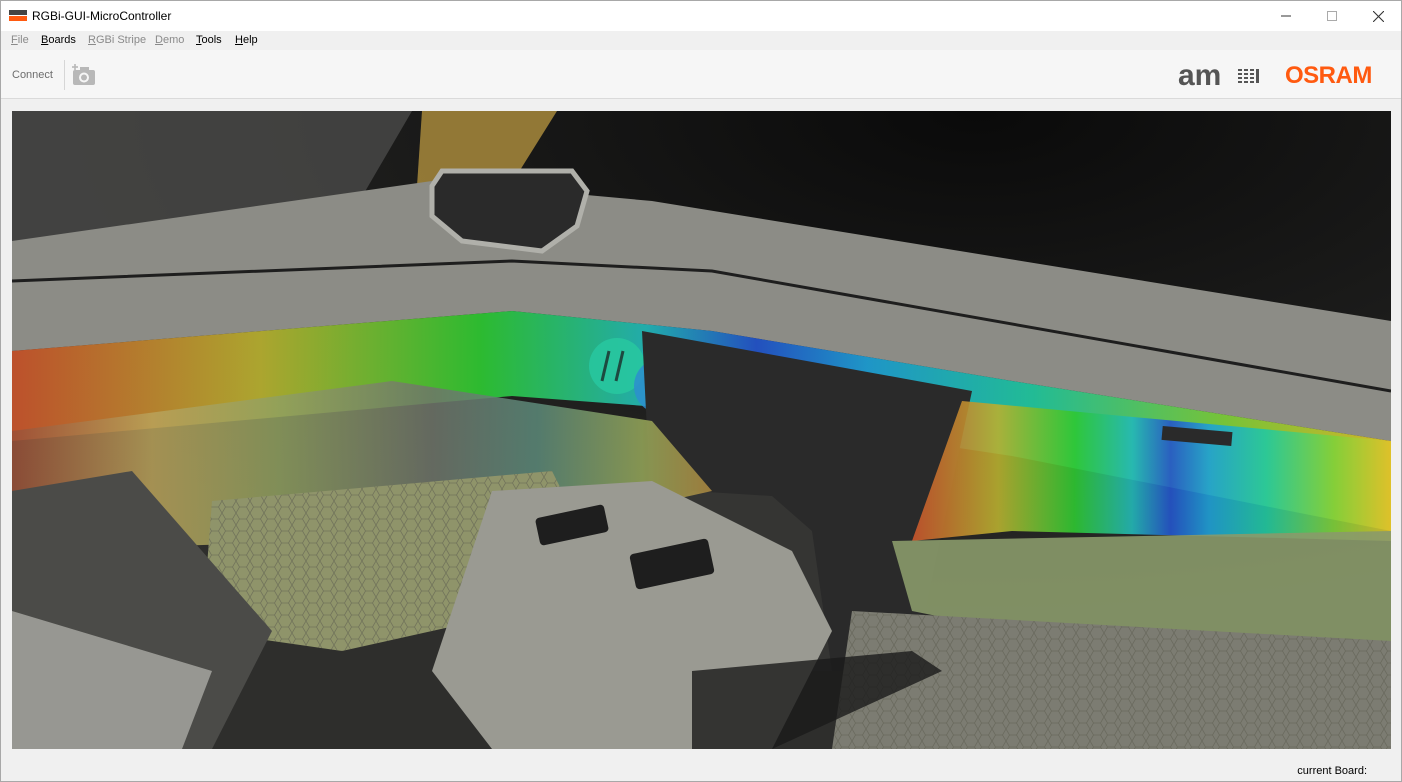  I want to click on menu-file: File, so click(20, 40).